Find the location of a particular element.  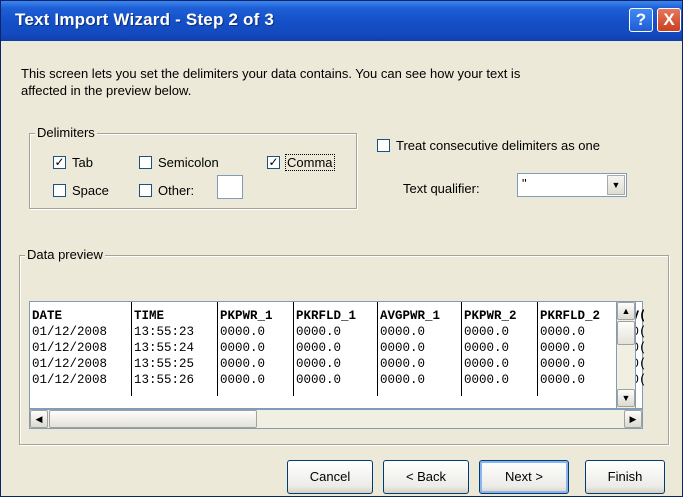

consecutive-delimiters-checkbox: Treat consecutive delimiters as one is located at coordinates (488, 146).